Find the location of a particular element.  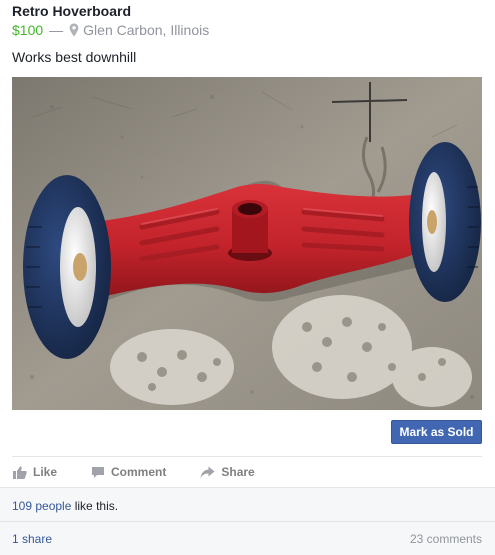

share-icon is located at coordinates (207, 472).